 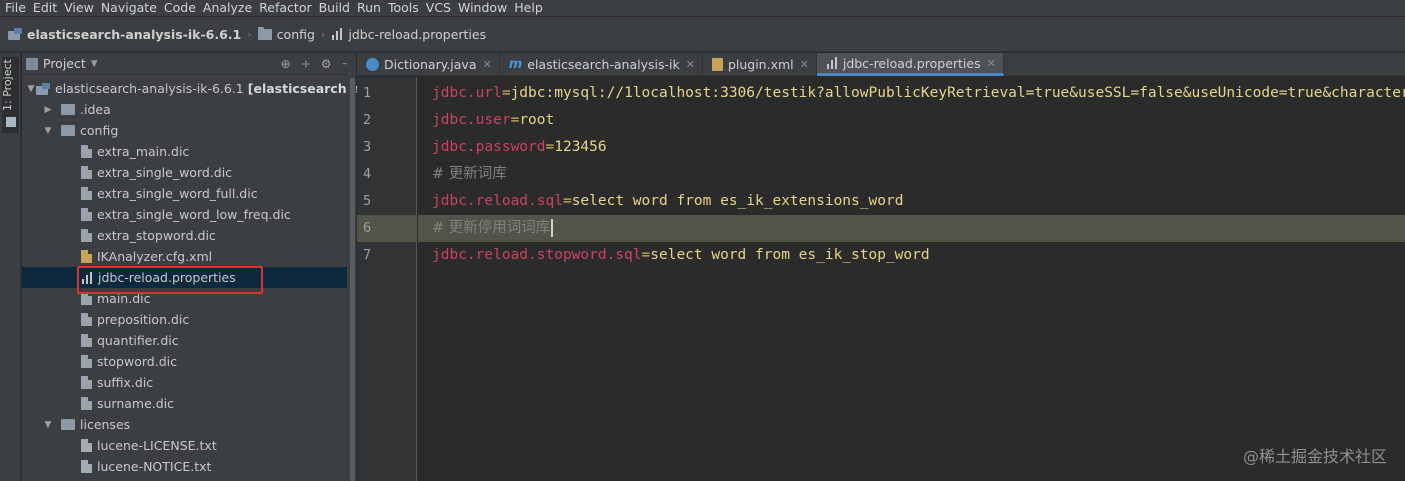 I want to click on menu-navigate: Navigate, so click(x=129, y=8).